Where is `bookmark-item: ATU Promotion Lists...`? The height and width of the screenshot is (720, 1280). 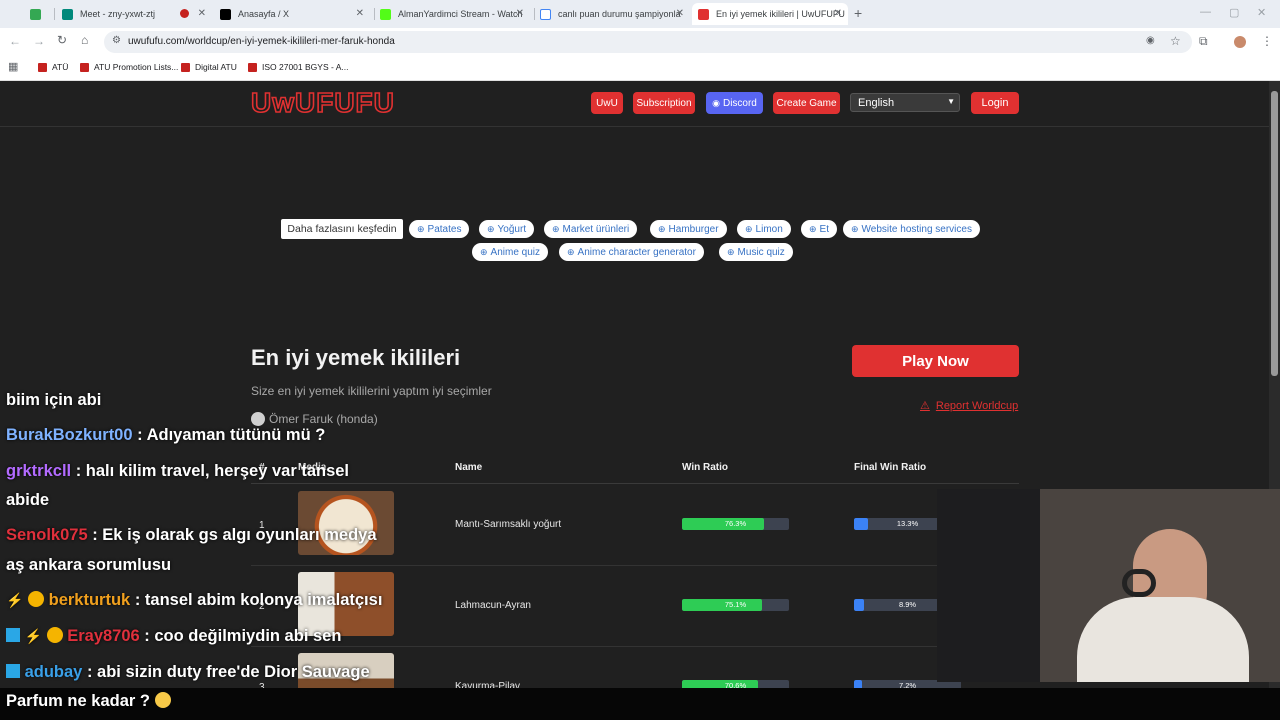 bookmark-item: ATU Promotion Lists... is located at coordinates (129, 67).